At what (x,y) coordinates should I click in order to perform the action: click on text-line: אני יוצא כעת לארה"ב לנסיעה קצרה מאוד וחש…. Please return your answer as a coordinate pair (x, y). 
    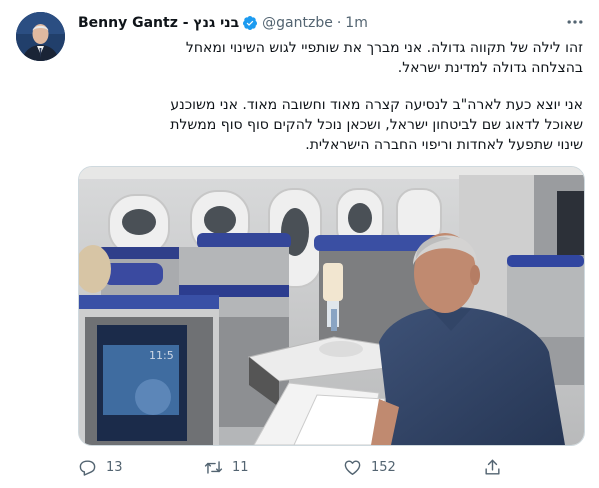
    Looking at the image, I should click on (376, 105).